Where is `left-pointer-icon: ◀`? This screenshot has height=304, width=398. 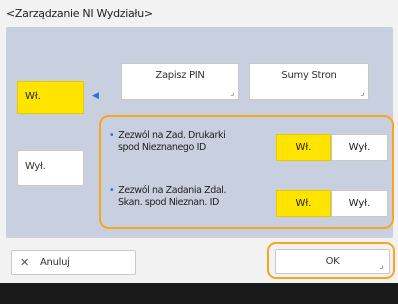 left-pointer-icon: ◀ is located at coordinates (95, 96).